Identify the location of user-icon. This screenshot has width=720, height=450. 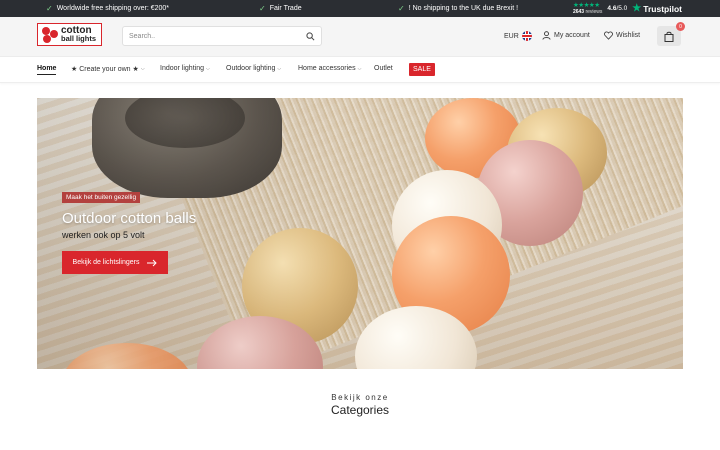
(546, 35).